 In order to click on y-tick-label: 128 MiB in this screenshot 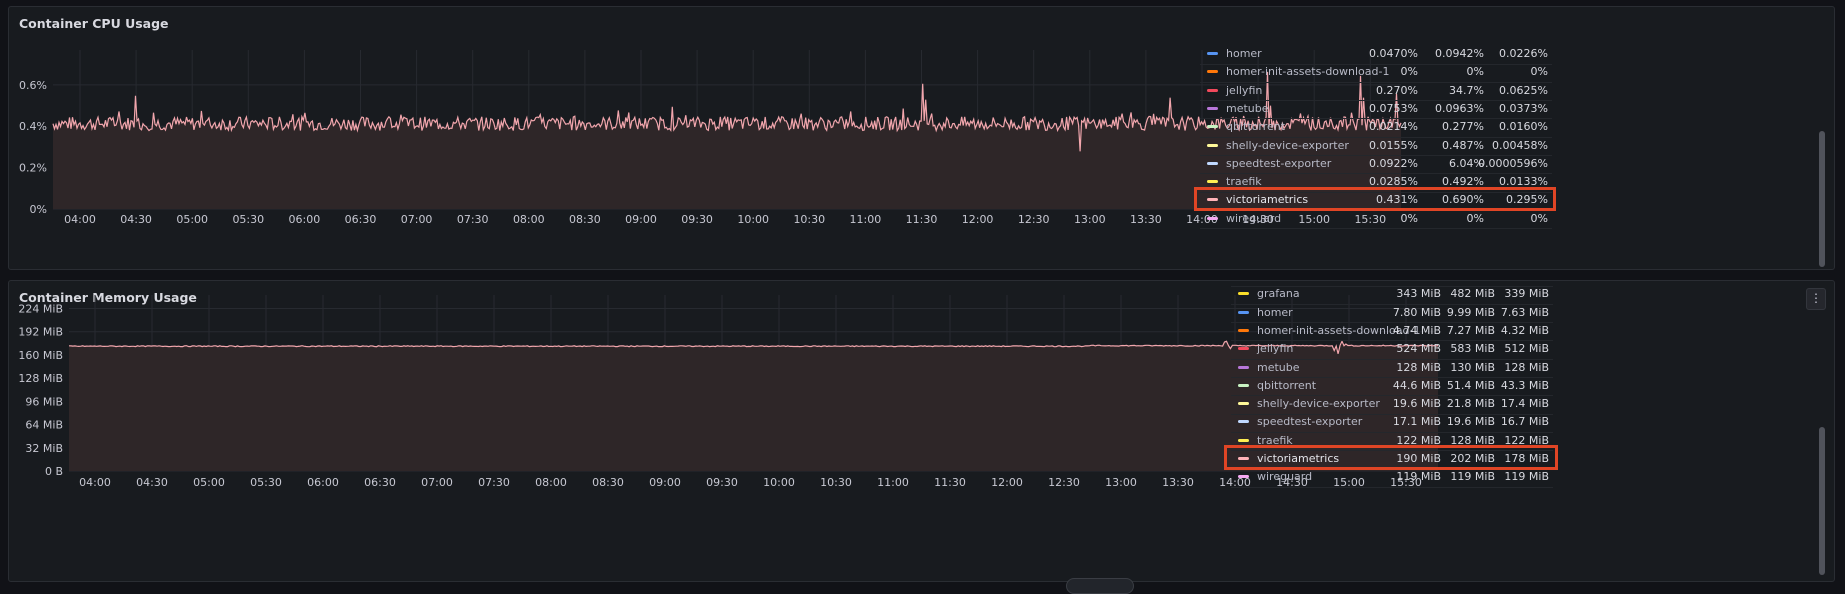, I will do `click(40, 378)`.